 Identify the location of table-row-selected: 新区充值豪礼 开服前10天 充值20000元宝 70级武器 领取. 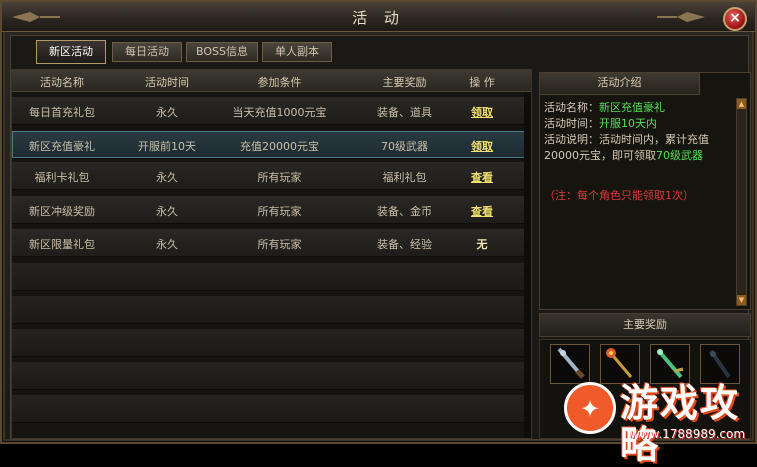
(271, 145).